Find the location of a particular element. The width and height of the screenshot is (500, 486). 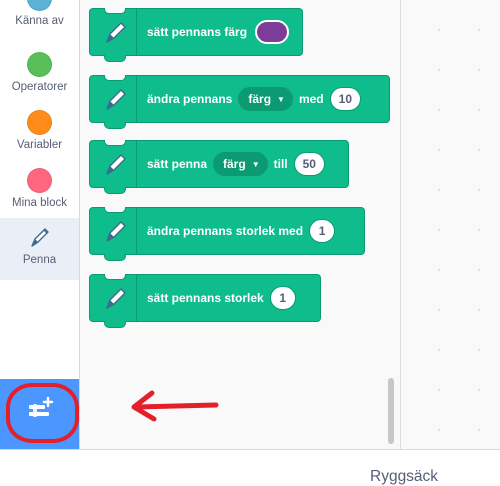

block-text: sätt pennans storlek is located at coordinates (205, 298).